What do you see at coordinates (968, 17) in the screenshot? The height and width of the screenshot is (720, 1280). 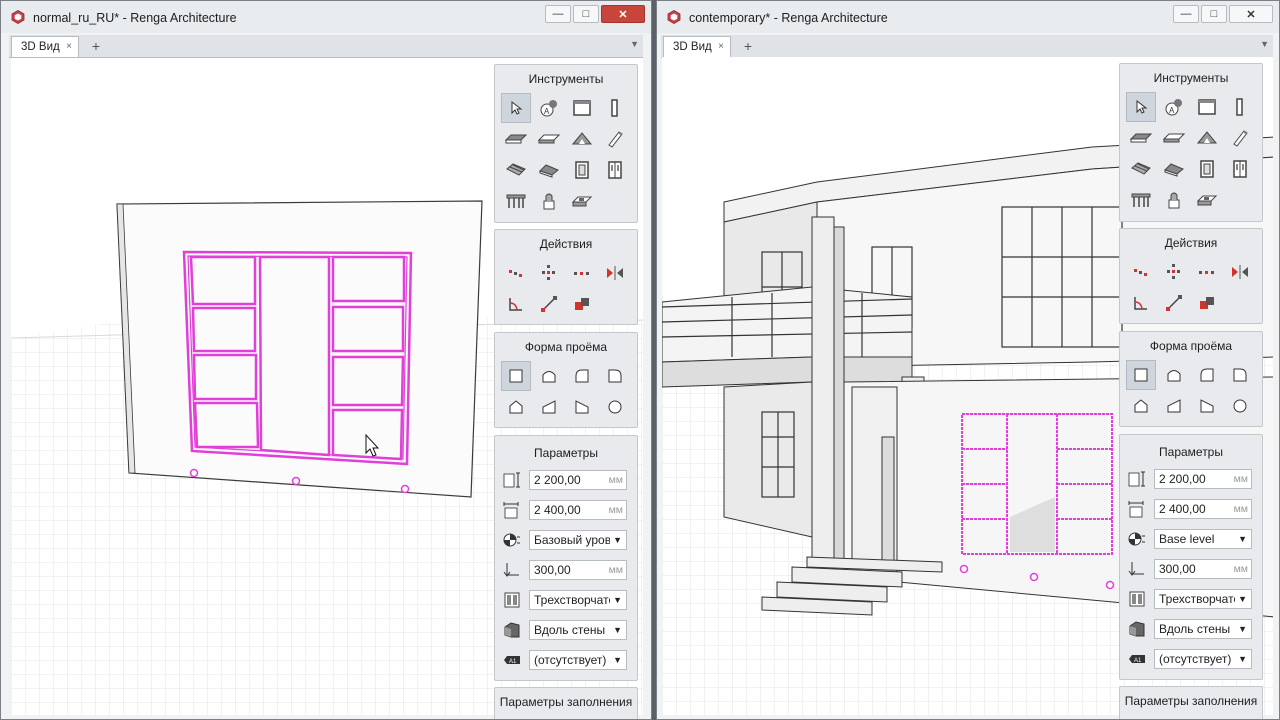 I see `title-bar: contemporary* - Renga Architecture — □ ✕` at bounding box center [968, 17].